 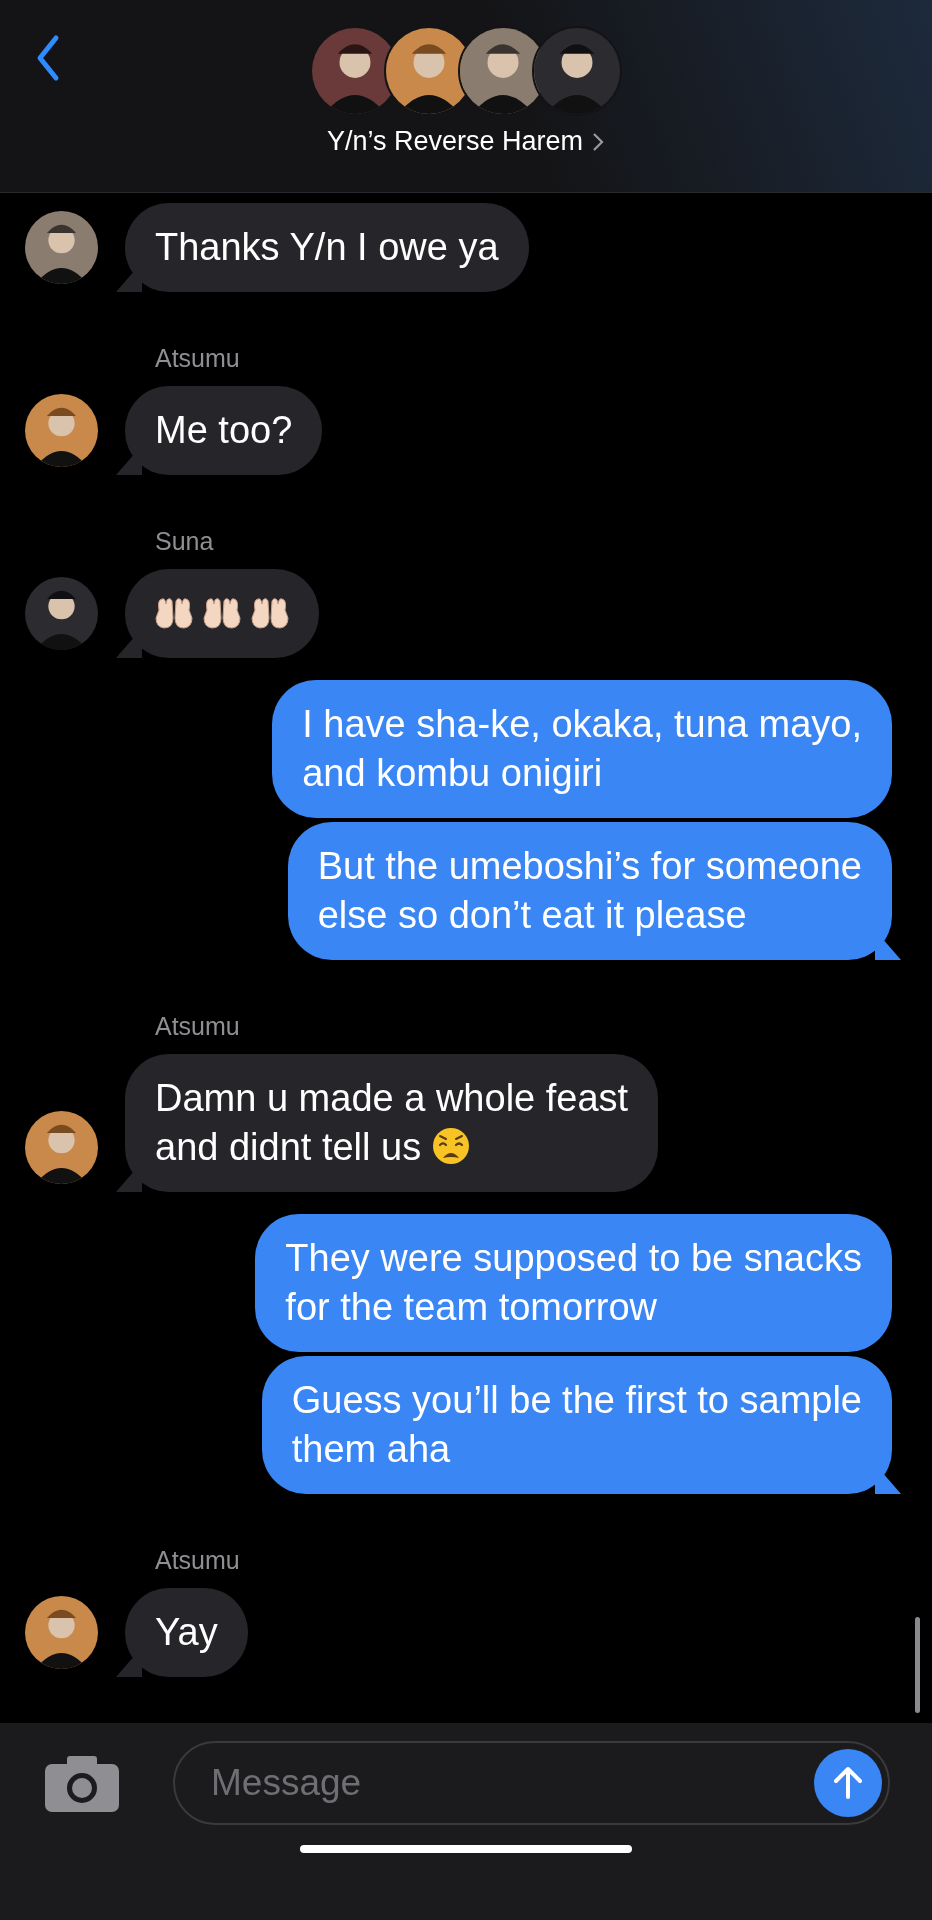 What do you see at coordinates (531, 1783) in the screenshot?
I see `message-field: Message` at bounding box center [531, 1783].